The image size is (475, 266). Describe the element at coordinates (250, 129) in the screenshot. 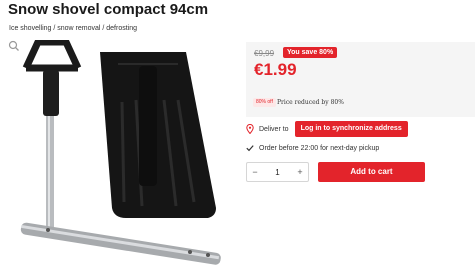

I see `location-pin-icon` at that location.